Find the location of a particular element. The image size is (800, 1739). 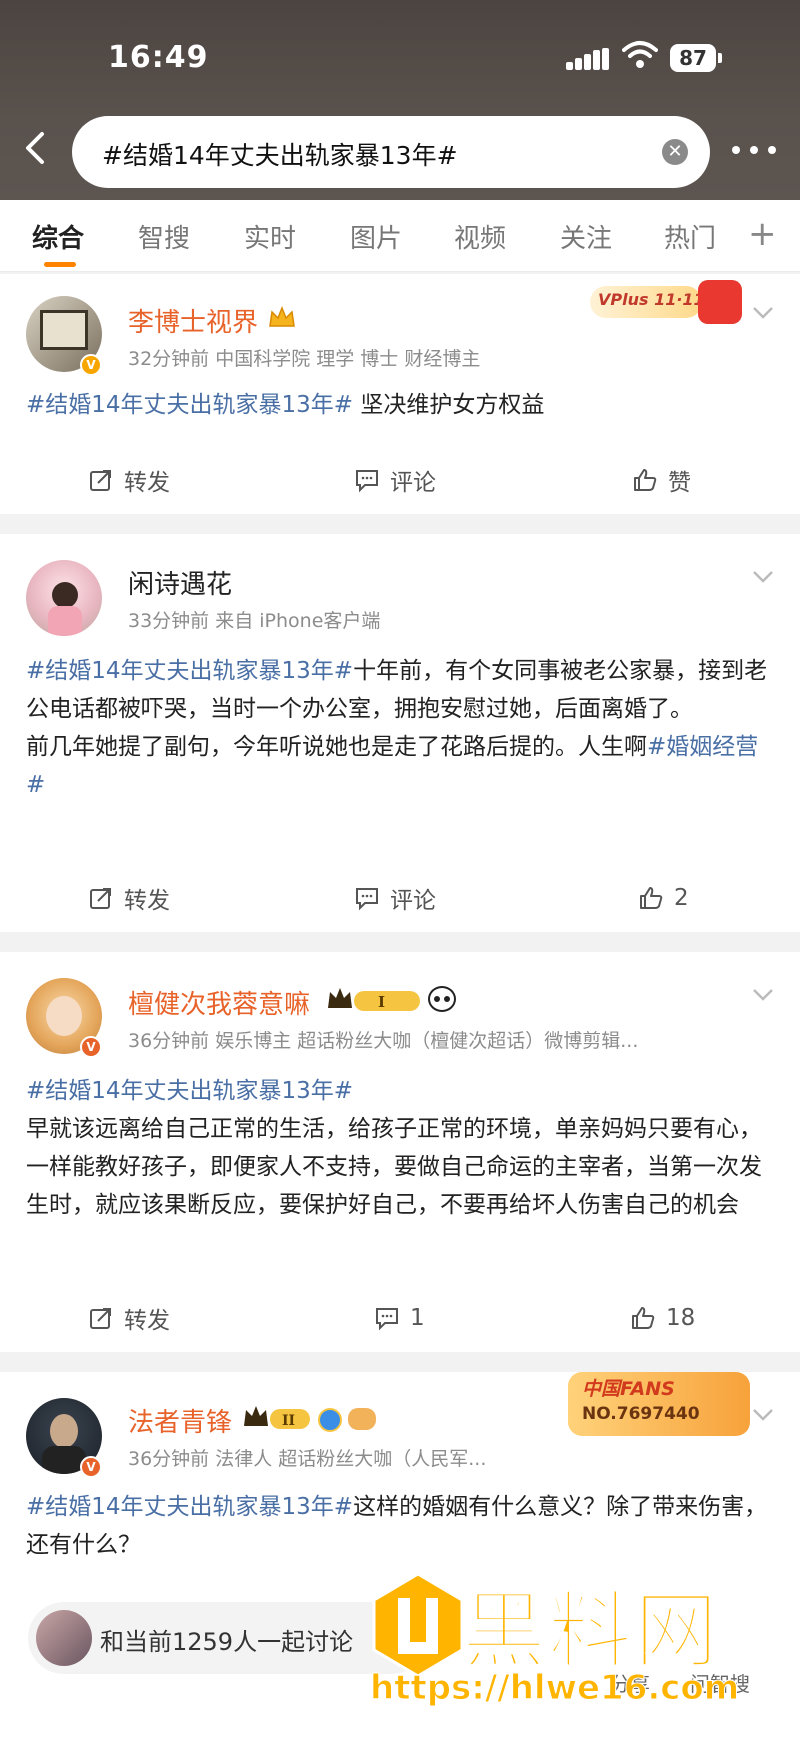

vip-level-badge: II is located at coordinates (277, 1417).